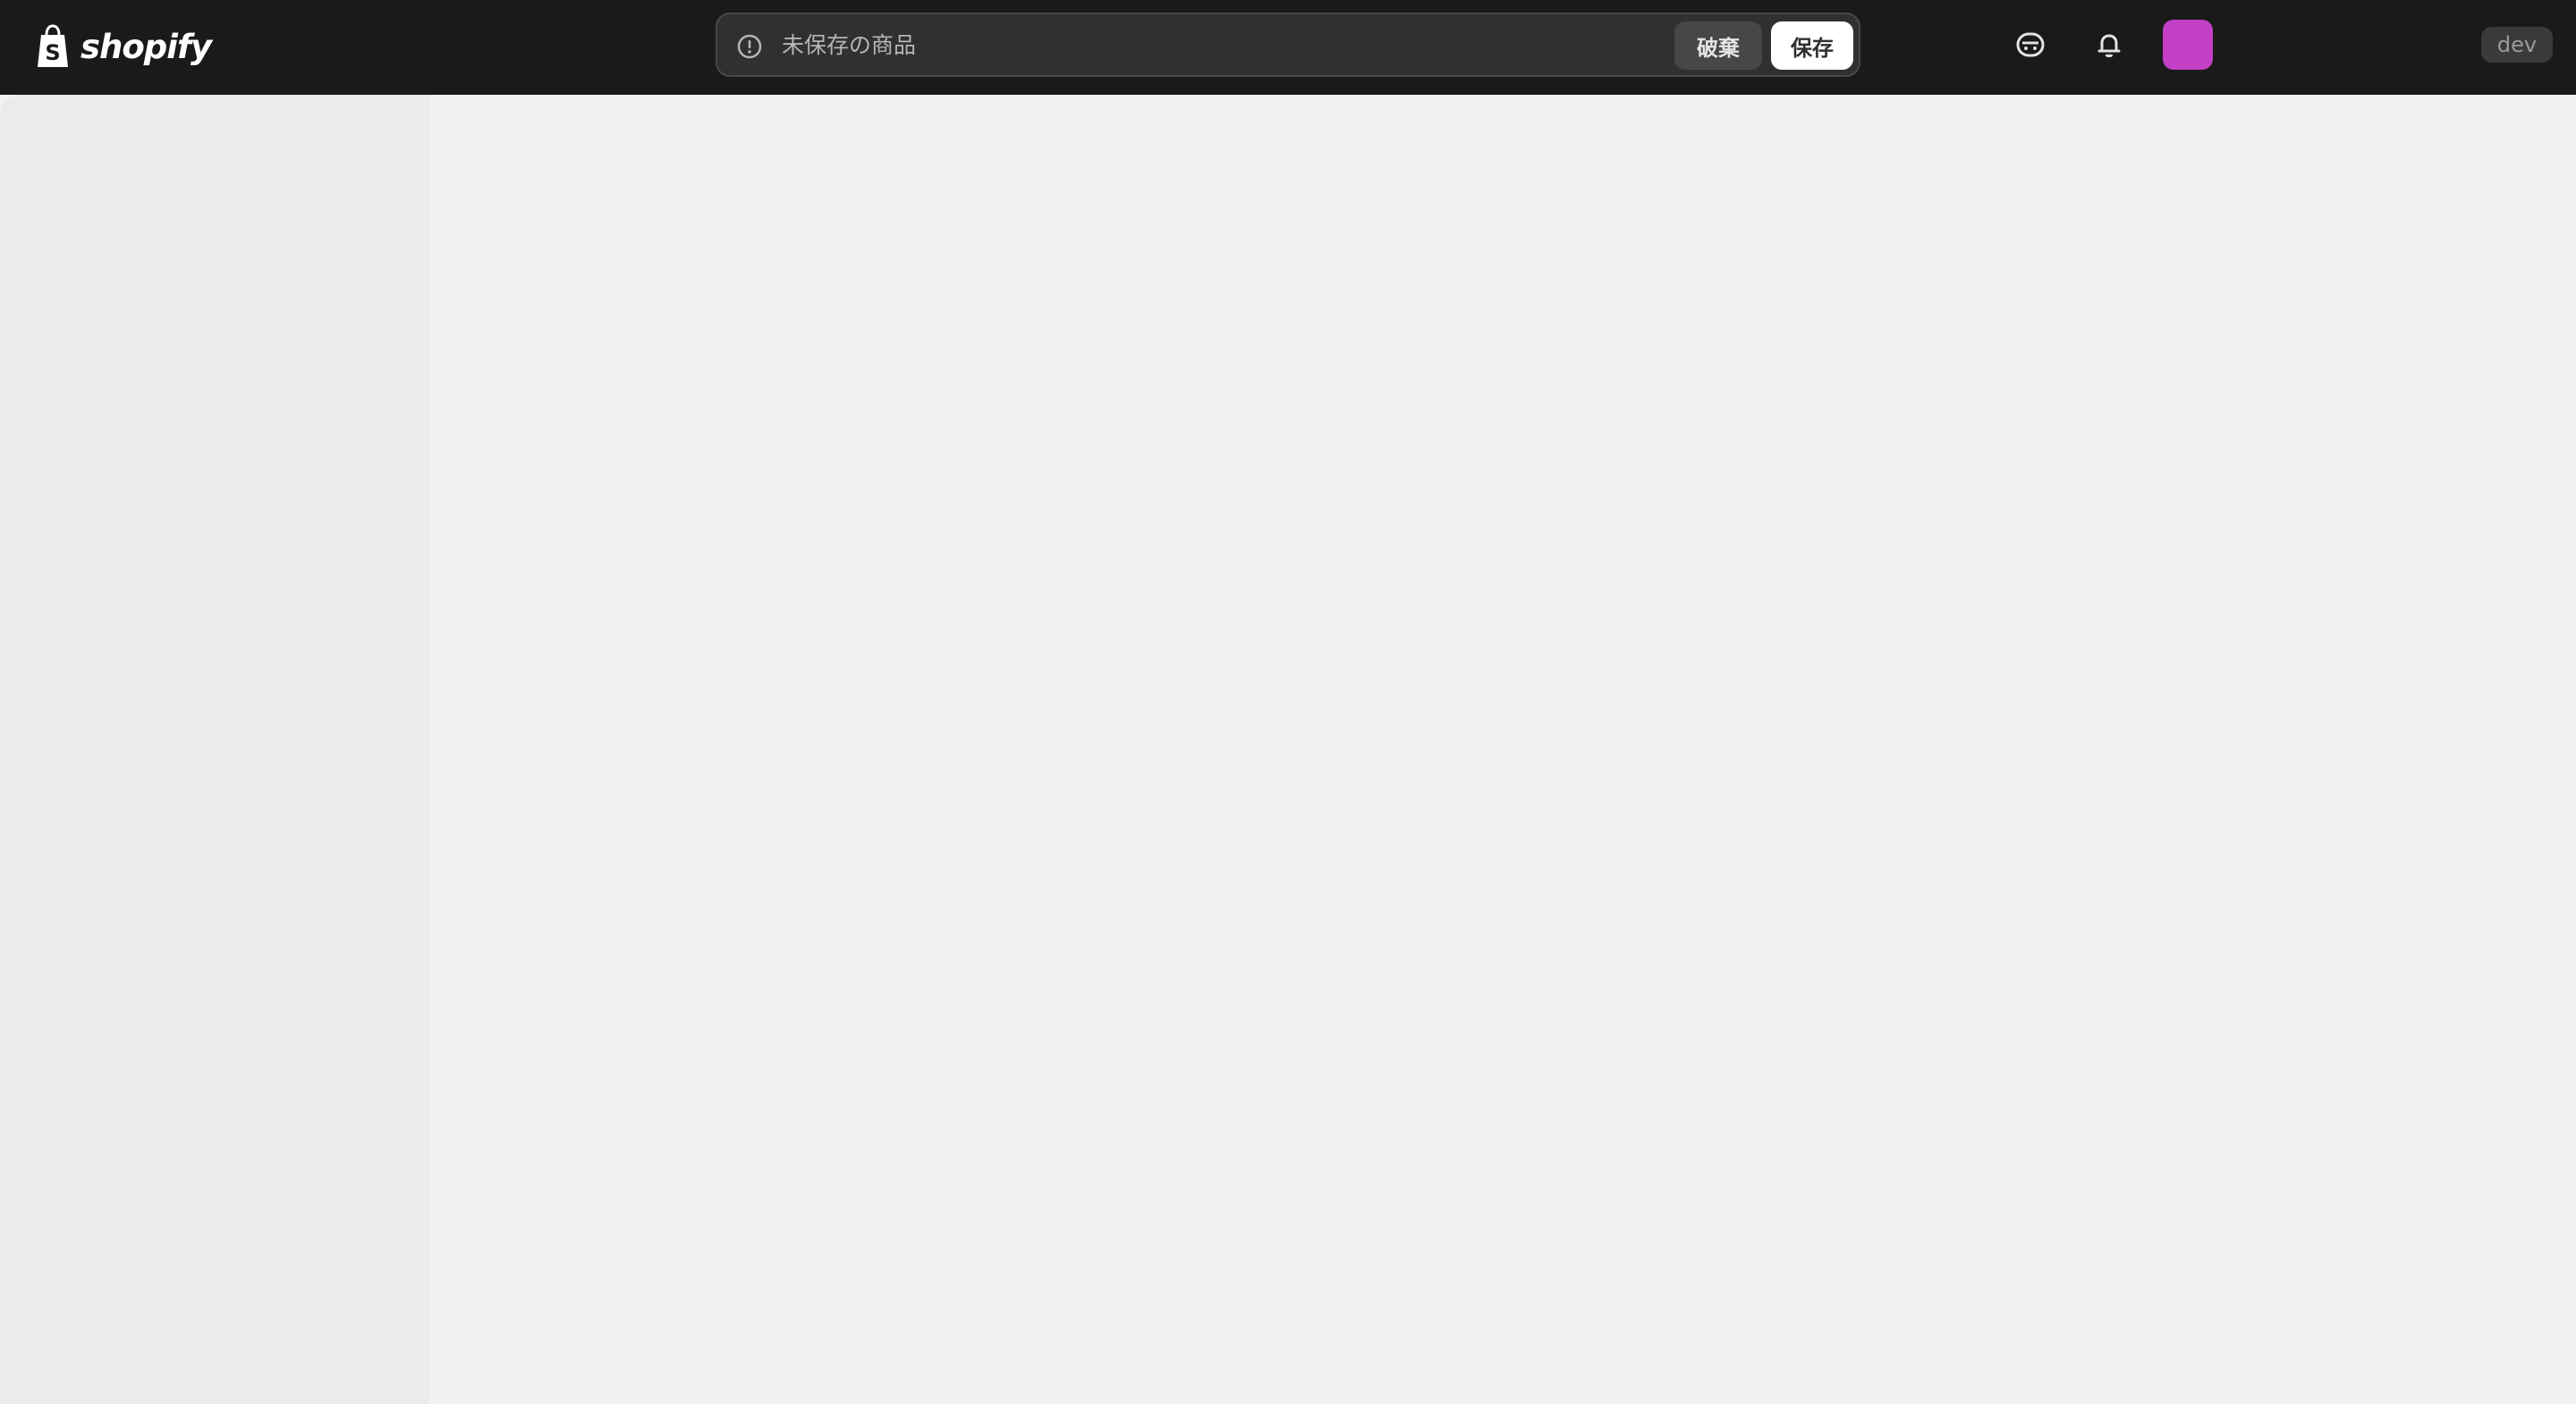  What do you see at coordinates (2517, 45) in the screenshot?
I see `dev-store-badge: dev` at bounding box center [2517, 45].